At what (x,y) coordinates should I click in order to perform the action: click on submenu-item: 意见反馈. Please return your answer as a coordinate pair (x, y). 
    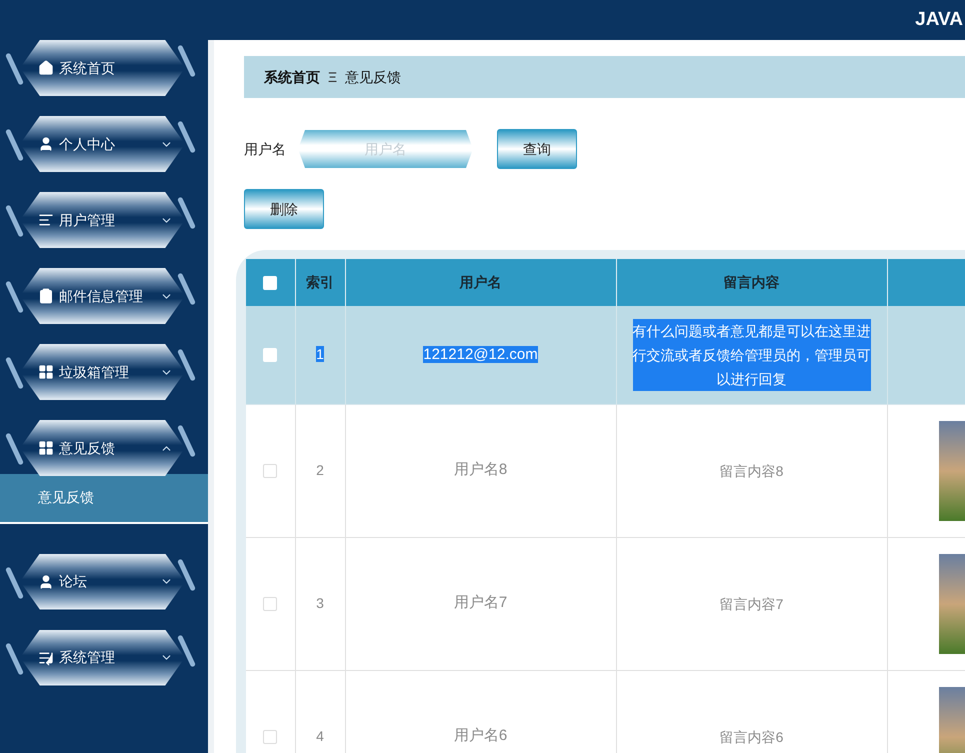
    Looking at the image, I should click on (104, 499).